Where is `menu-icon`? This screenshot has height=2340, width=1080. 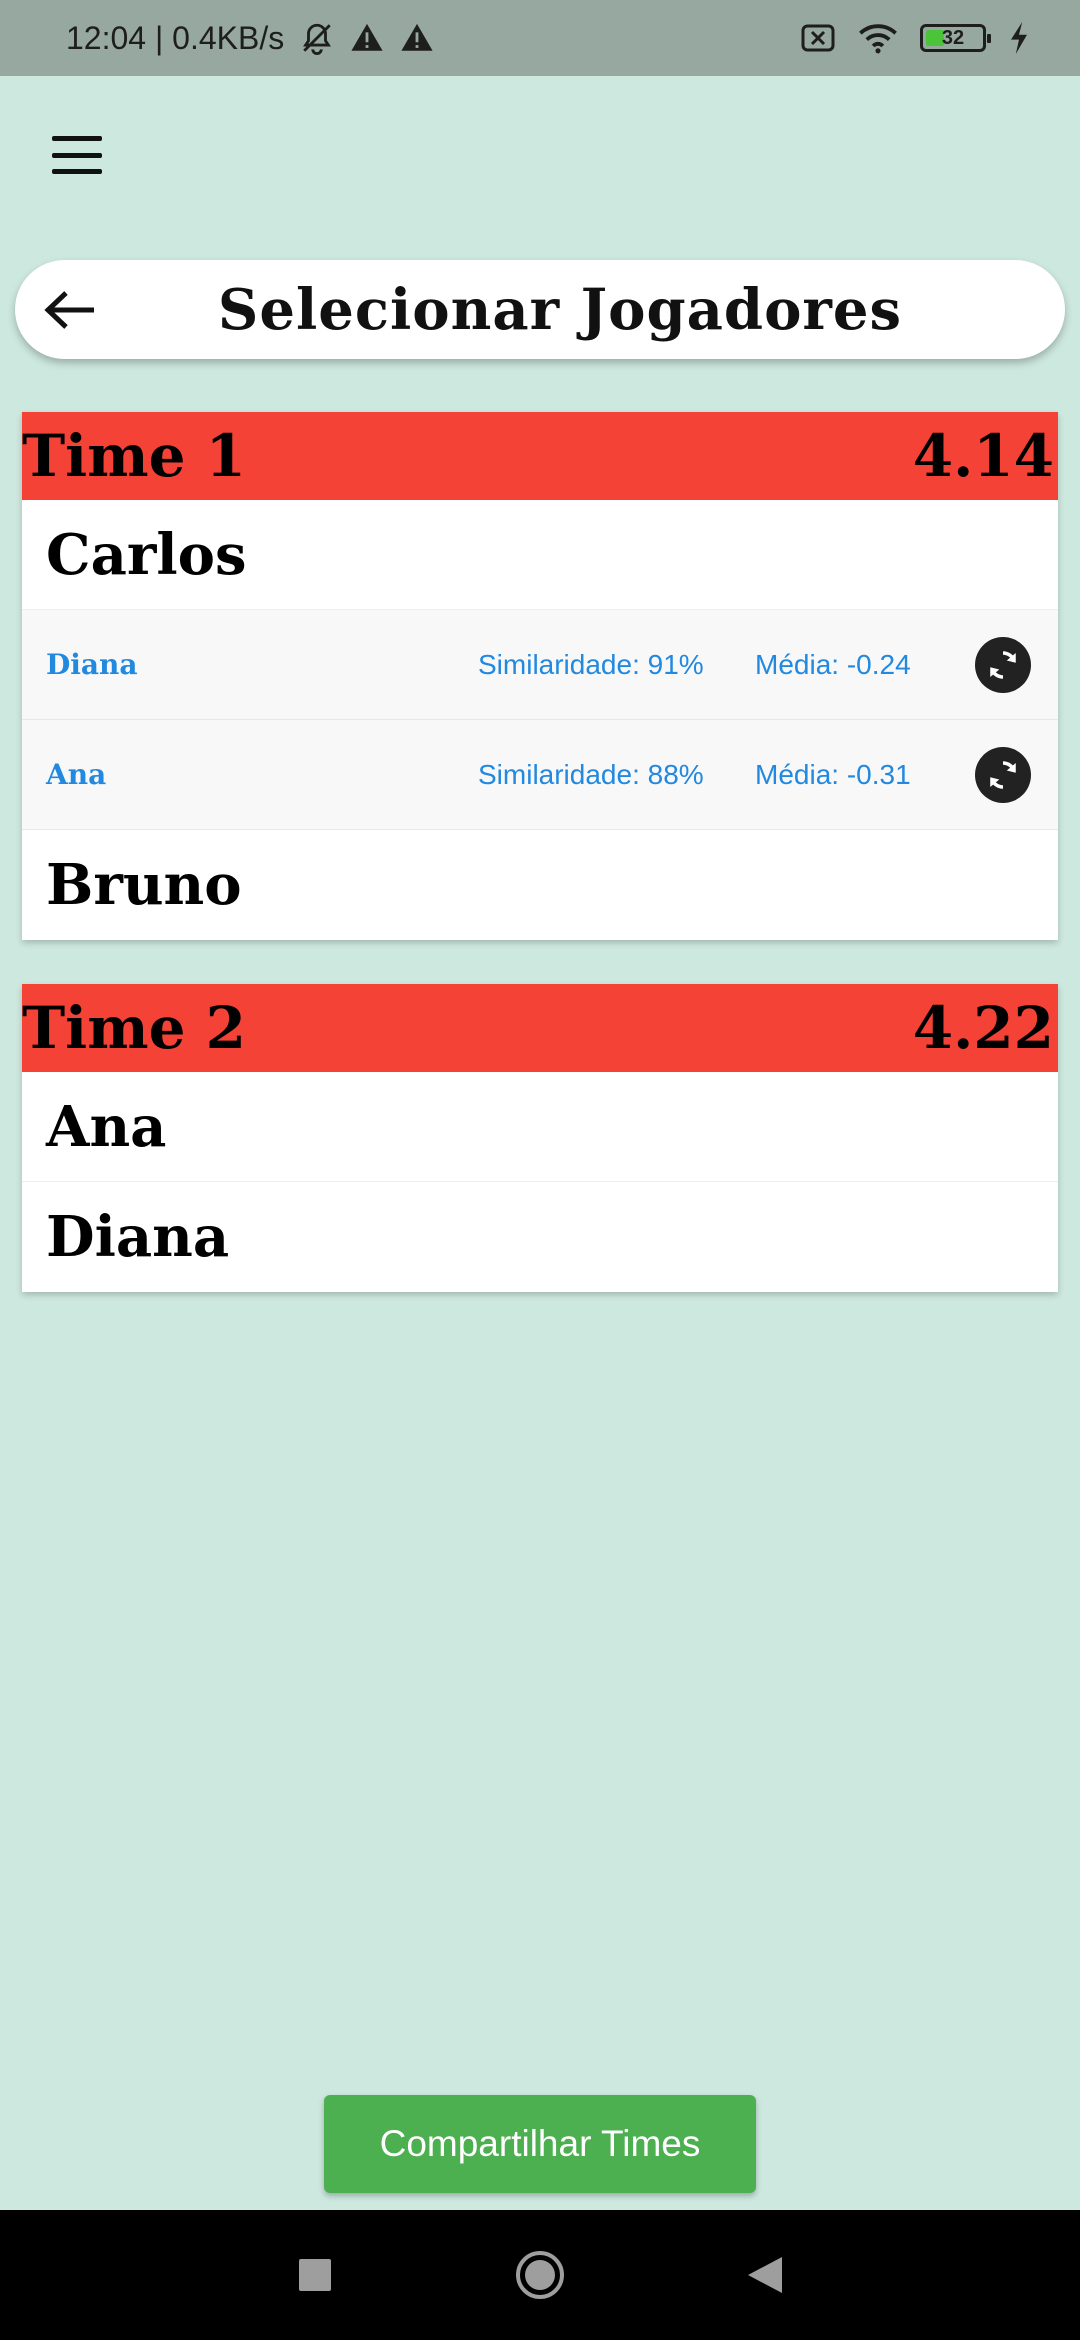 menu-icon is located at coordinates (77, 155).